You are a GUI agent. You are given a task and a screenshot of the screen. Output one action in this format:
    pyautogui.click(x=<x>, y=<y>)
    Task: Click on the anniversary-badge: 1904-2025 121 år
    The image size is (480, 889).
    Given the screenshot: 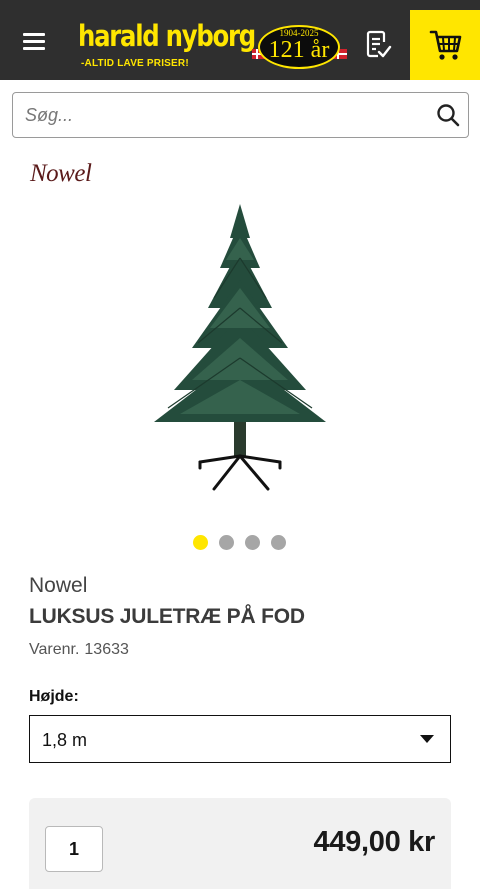 What is the action you would take?
    pyautogui.click(x=299, y=47)
    